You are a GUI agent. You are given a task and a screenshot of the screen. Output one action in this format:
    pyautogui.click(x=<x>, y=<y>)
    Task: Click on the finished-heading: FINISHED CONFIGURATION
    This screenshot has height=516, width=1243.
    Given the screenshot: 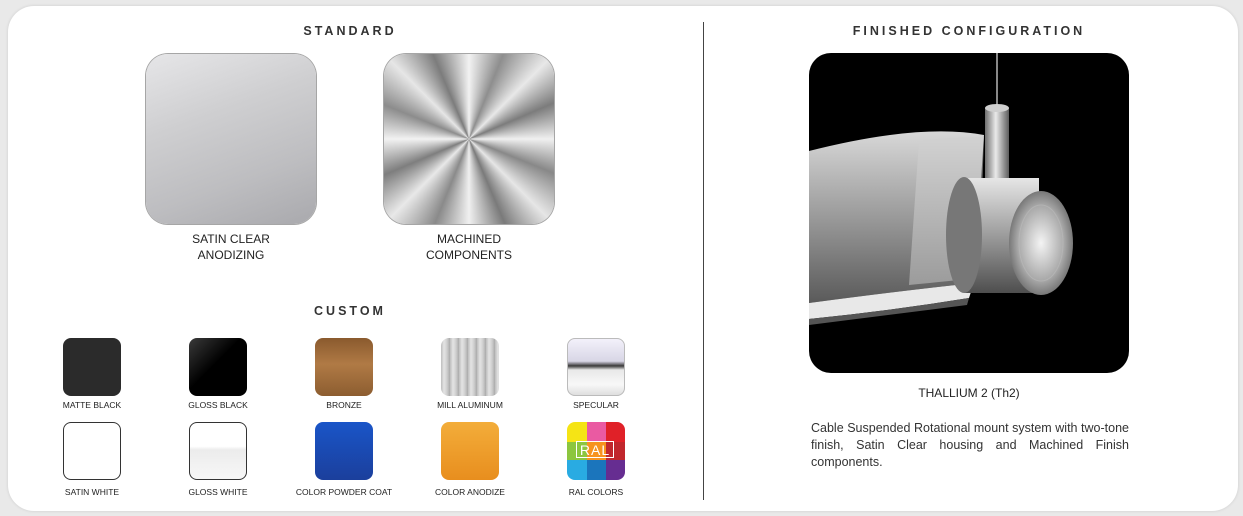 What is the action you would take?
    pyautogui.click(x=969, y=31)
    